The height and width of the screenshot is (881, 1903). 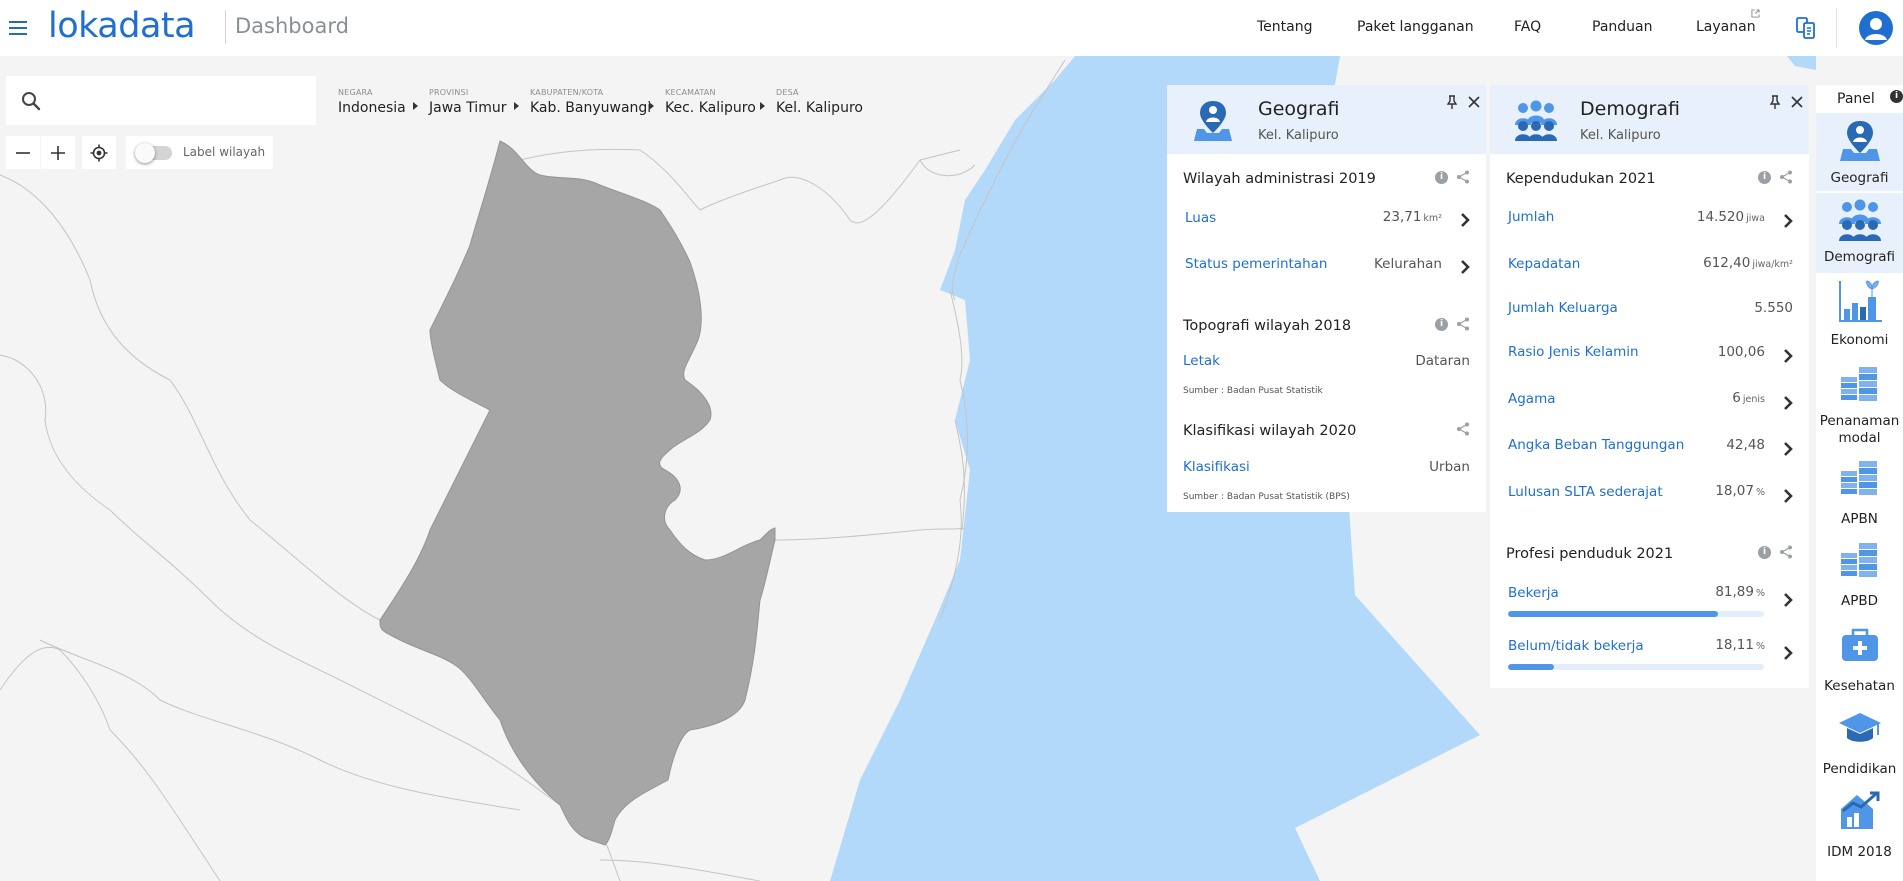 I want to click on row-belum-bekerja-label: Belum/tidak bekerja, so click(x=1576, y=646).